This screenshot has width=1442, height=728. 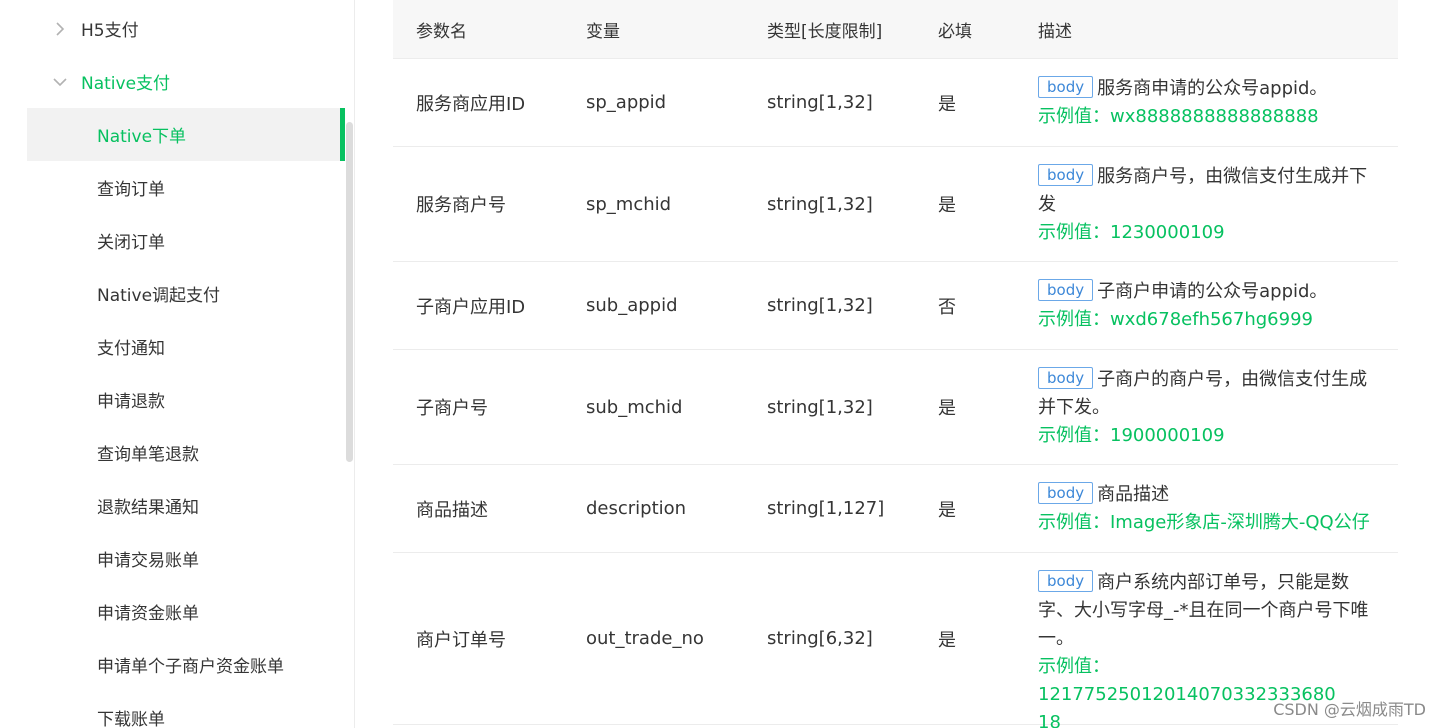 I want to click on sidebar-group-label: Native支付, so click(x=126, y=84).